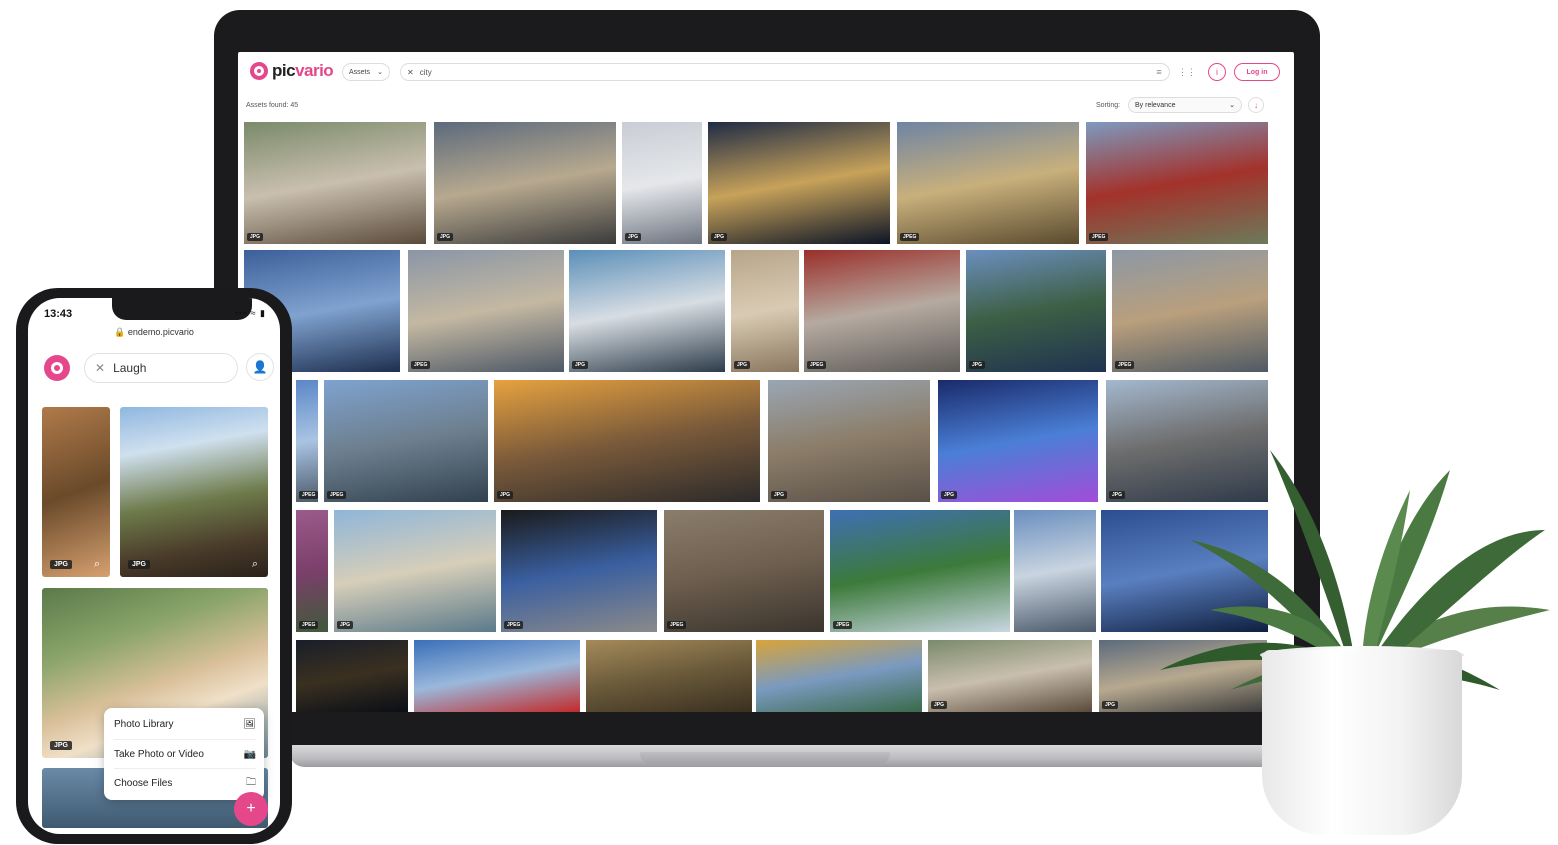 The height and width of the screenshot is (845, 1558). I want to click on mobile-search-value: Laugh, so click(130, 368).